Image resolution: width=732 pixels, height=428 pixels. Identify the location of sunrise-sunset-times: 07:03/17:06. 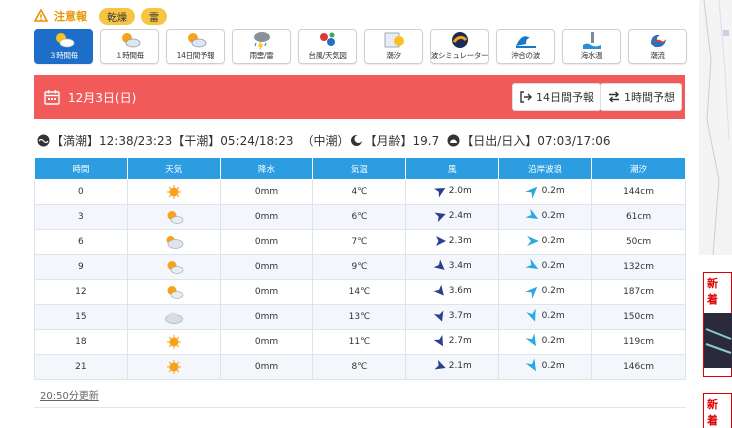
(574, 140).